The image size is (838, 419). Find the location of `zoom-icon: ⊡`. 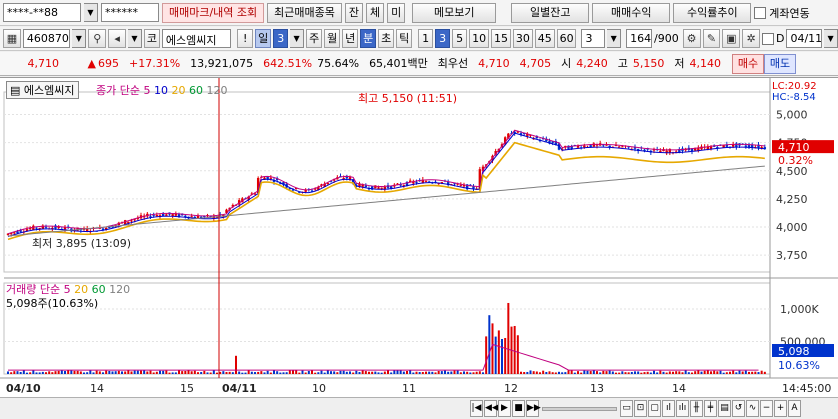

zoom-icon: ⊡ is located at coordinates (640, 408).